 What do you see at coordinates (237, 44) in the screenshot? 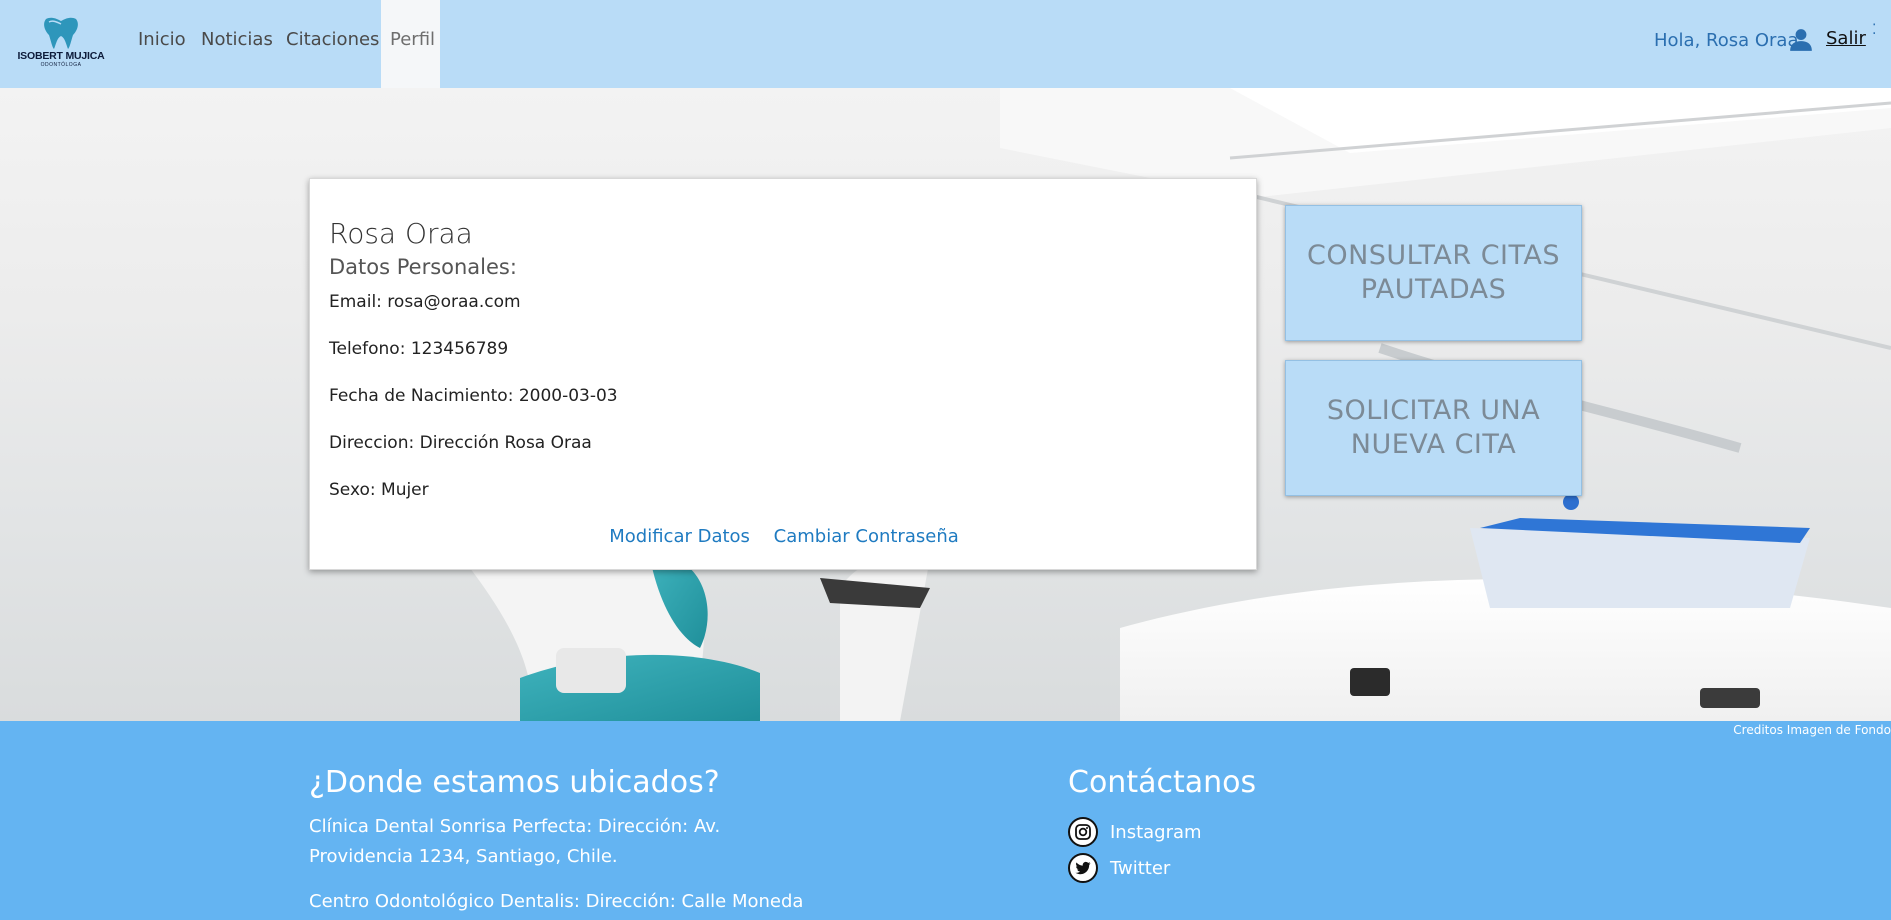
I see `nav-noticias: Noticias` at bounding box center [237, 44].